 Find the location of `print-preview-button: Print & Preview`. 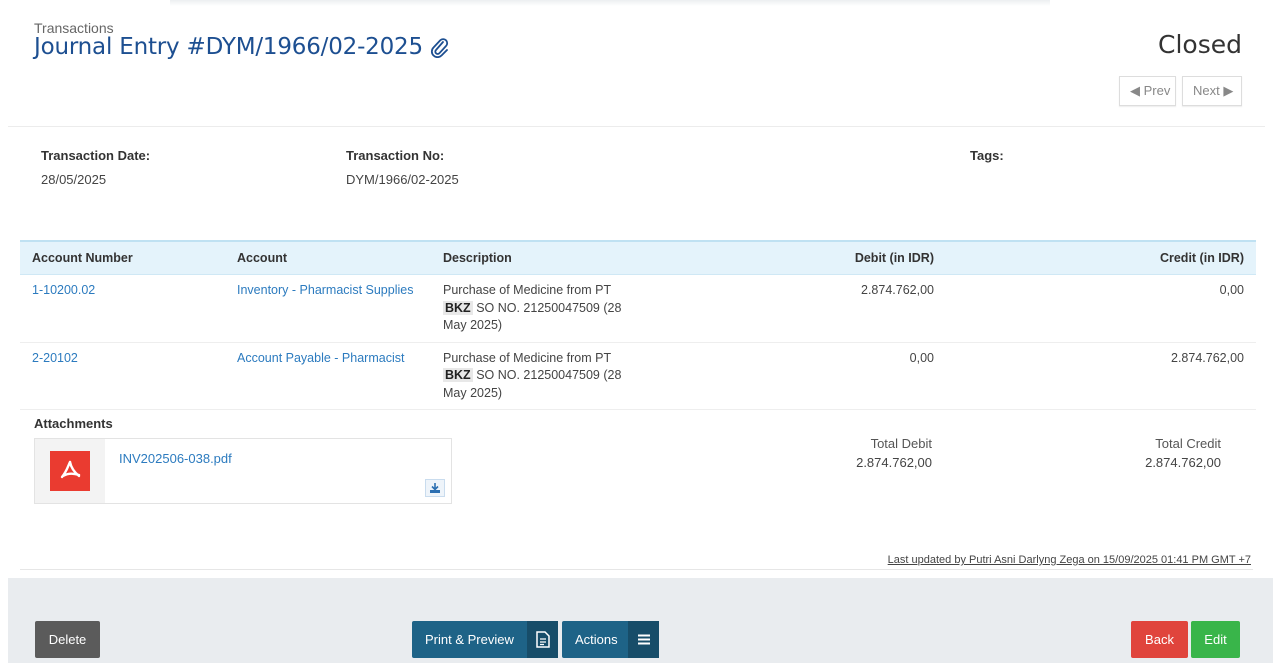

print-preview-button: Print & Preview is located at coordinates (485, 639).